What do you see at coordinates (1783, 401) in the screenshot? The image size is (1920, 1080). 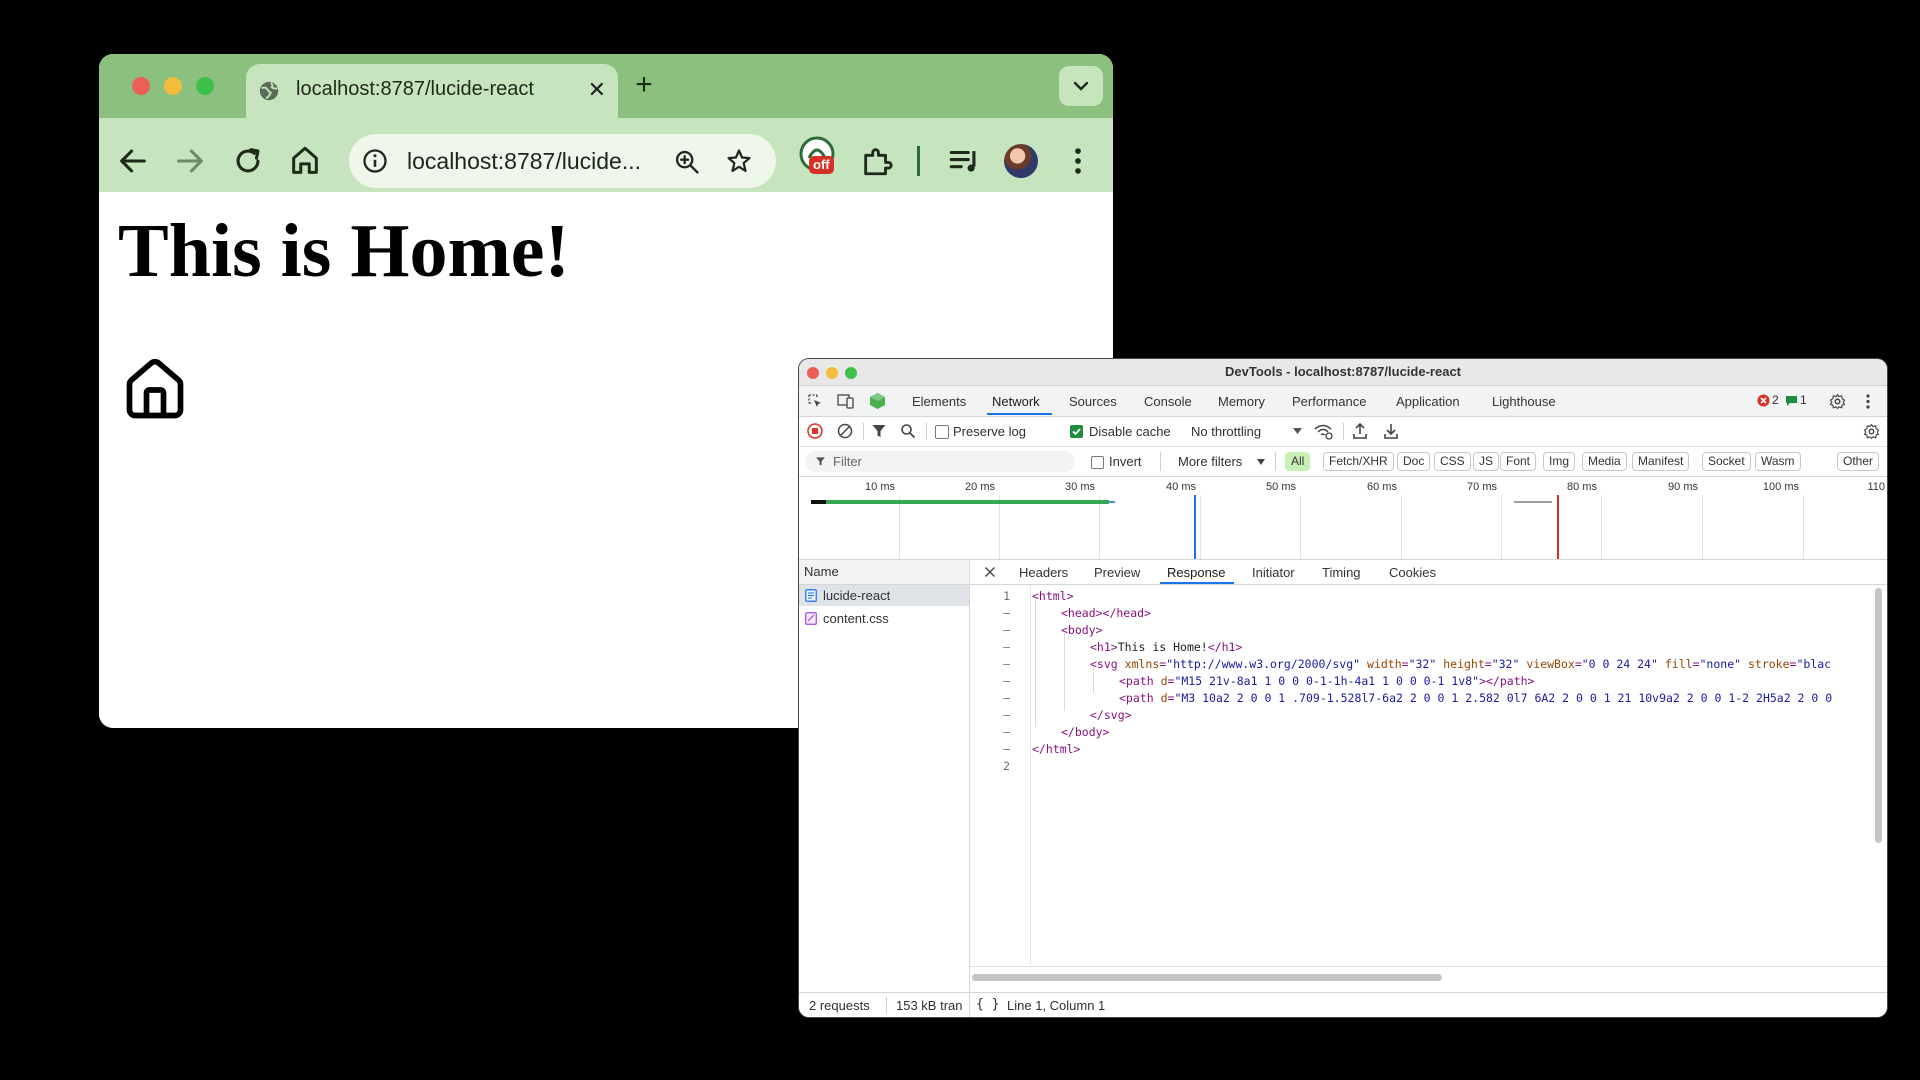 I see `issue-counts: 2 1` at bounding box center [1783, 401].